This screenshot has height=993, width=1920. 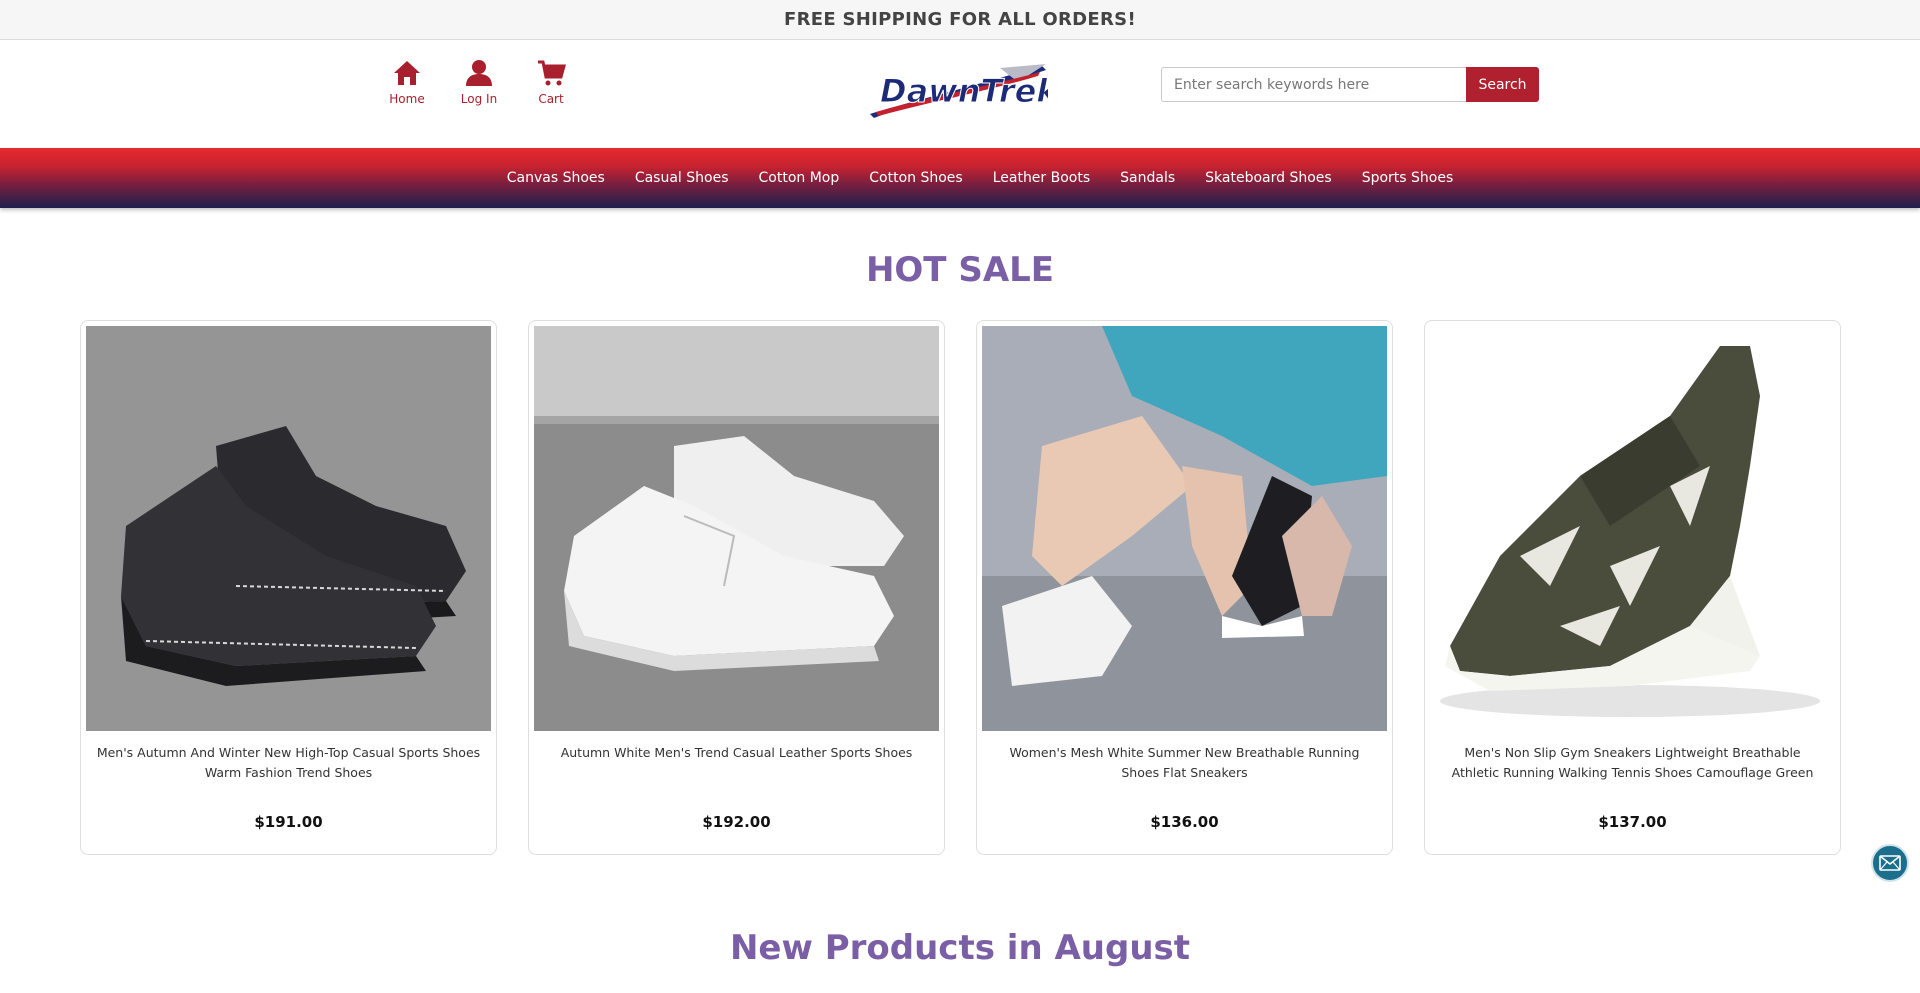 I want to click on announcement-text: FREE SHIPPING FOR ALL ORDERS!, so click(x=960, y=19).